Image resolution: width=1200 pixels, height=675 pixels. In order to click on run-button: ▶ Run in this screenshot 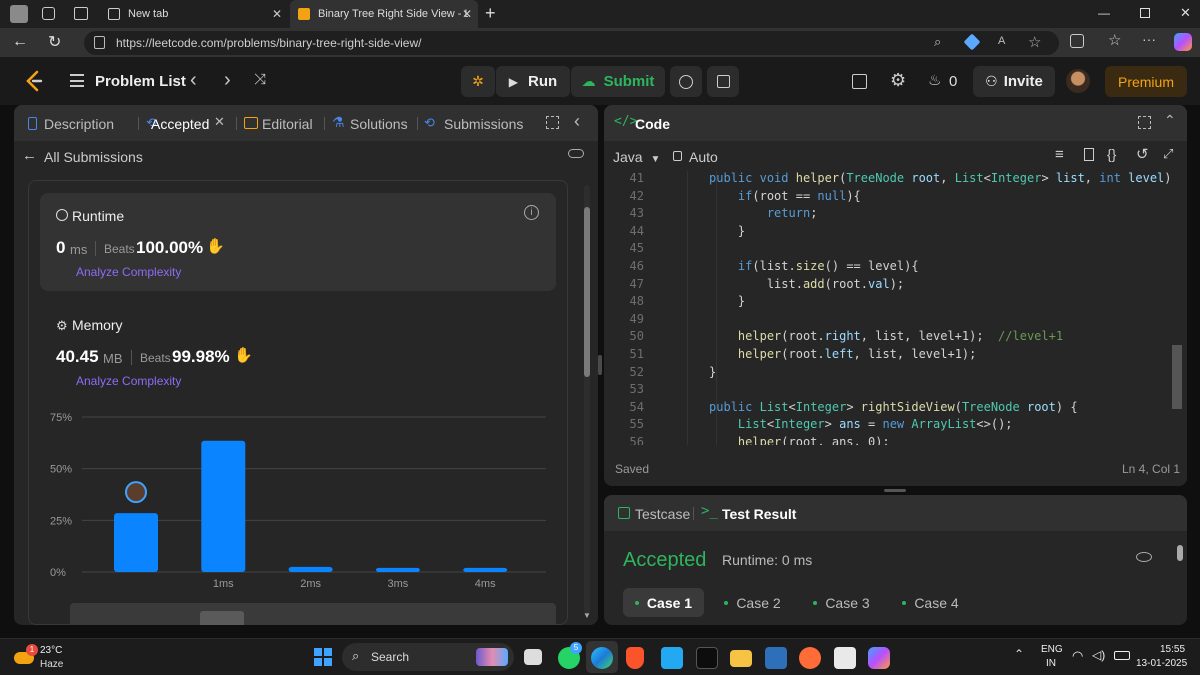, I will do `click(533, 81)`.